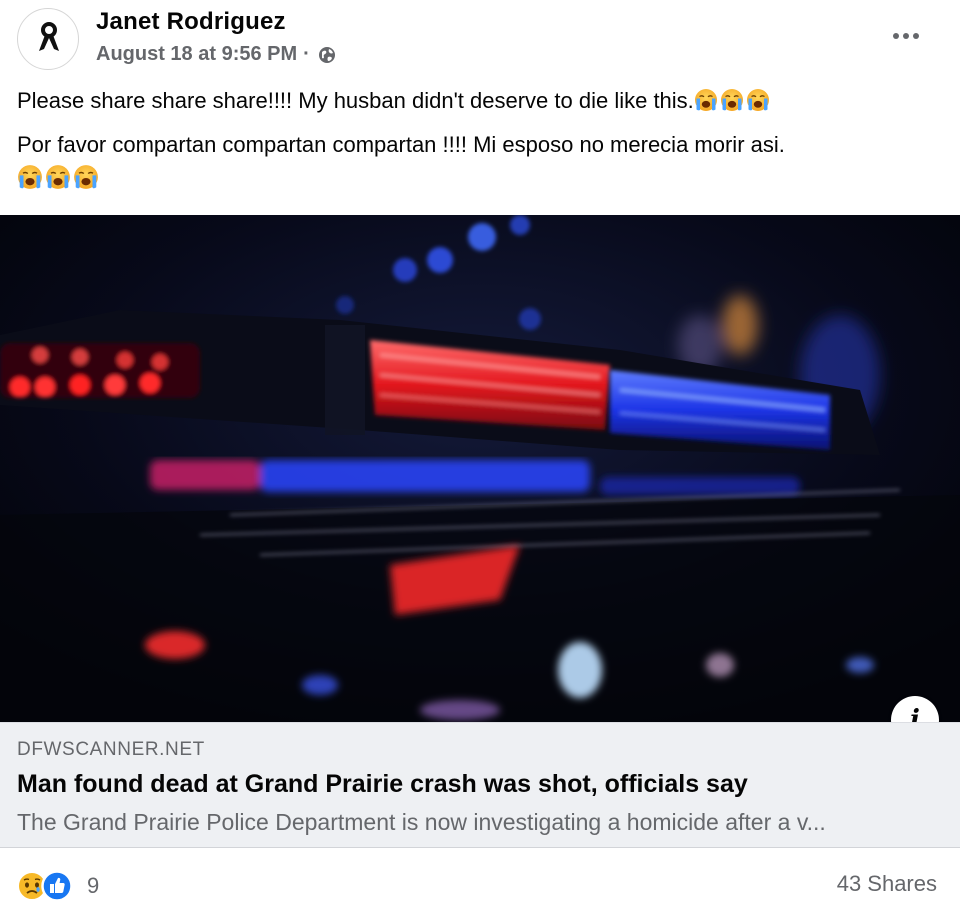 This screenshot has width=960, height=909. Describe the element at coordinates (111, 749) in the screenshot. I see `link-domain: DFWSCANNER.NET` at that location.